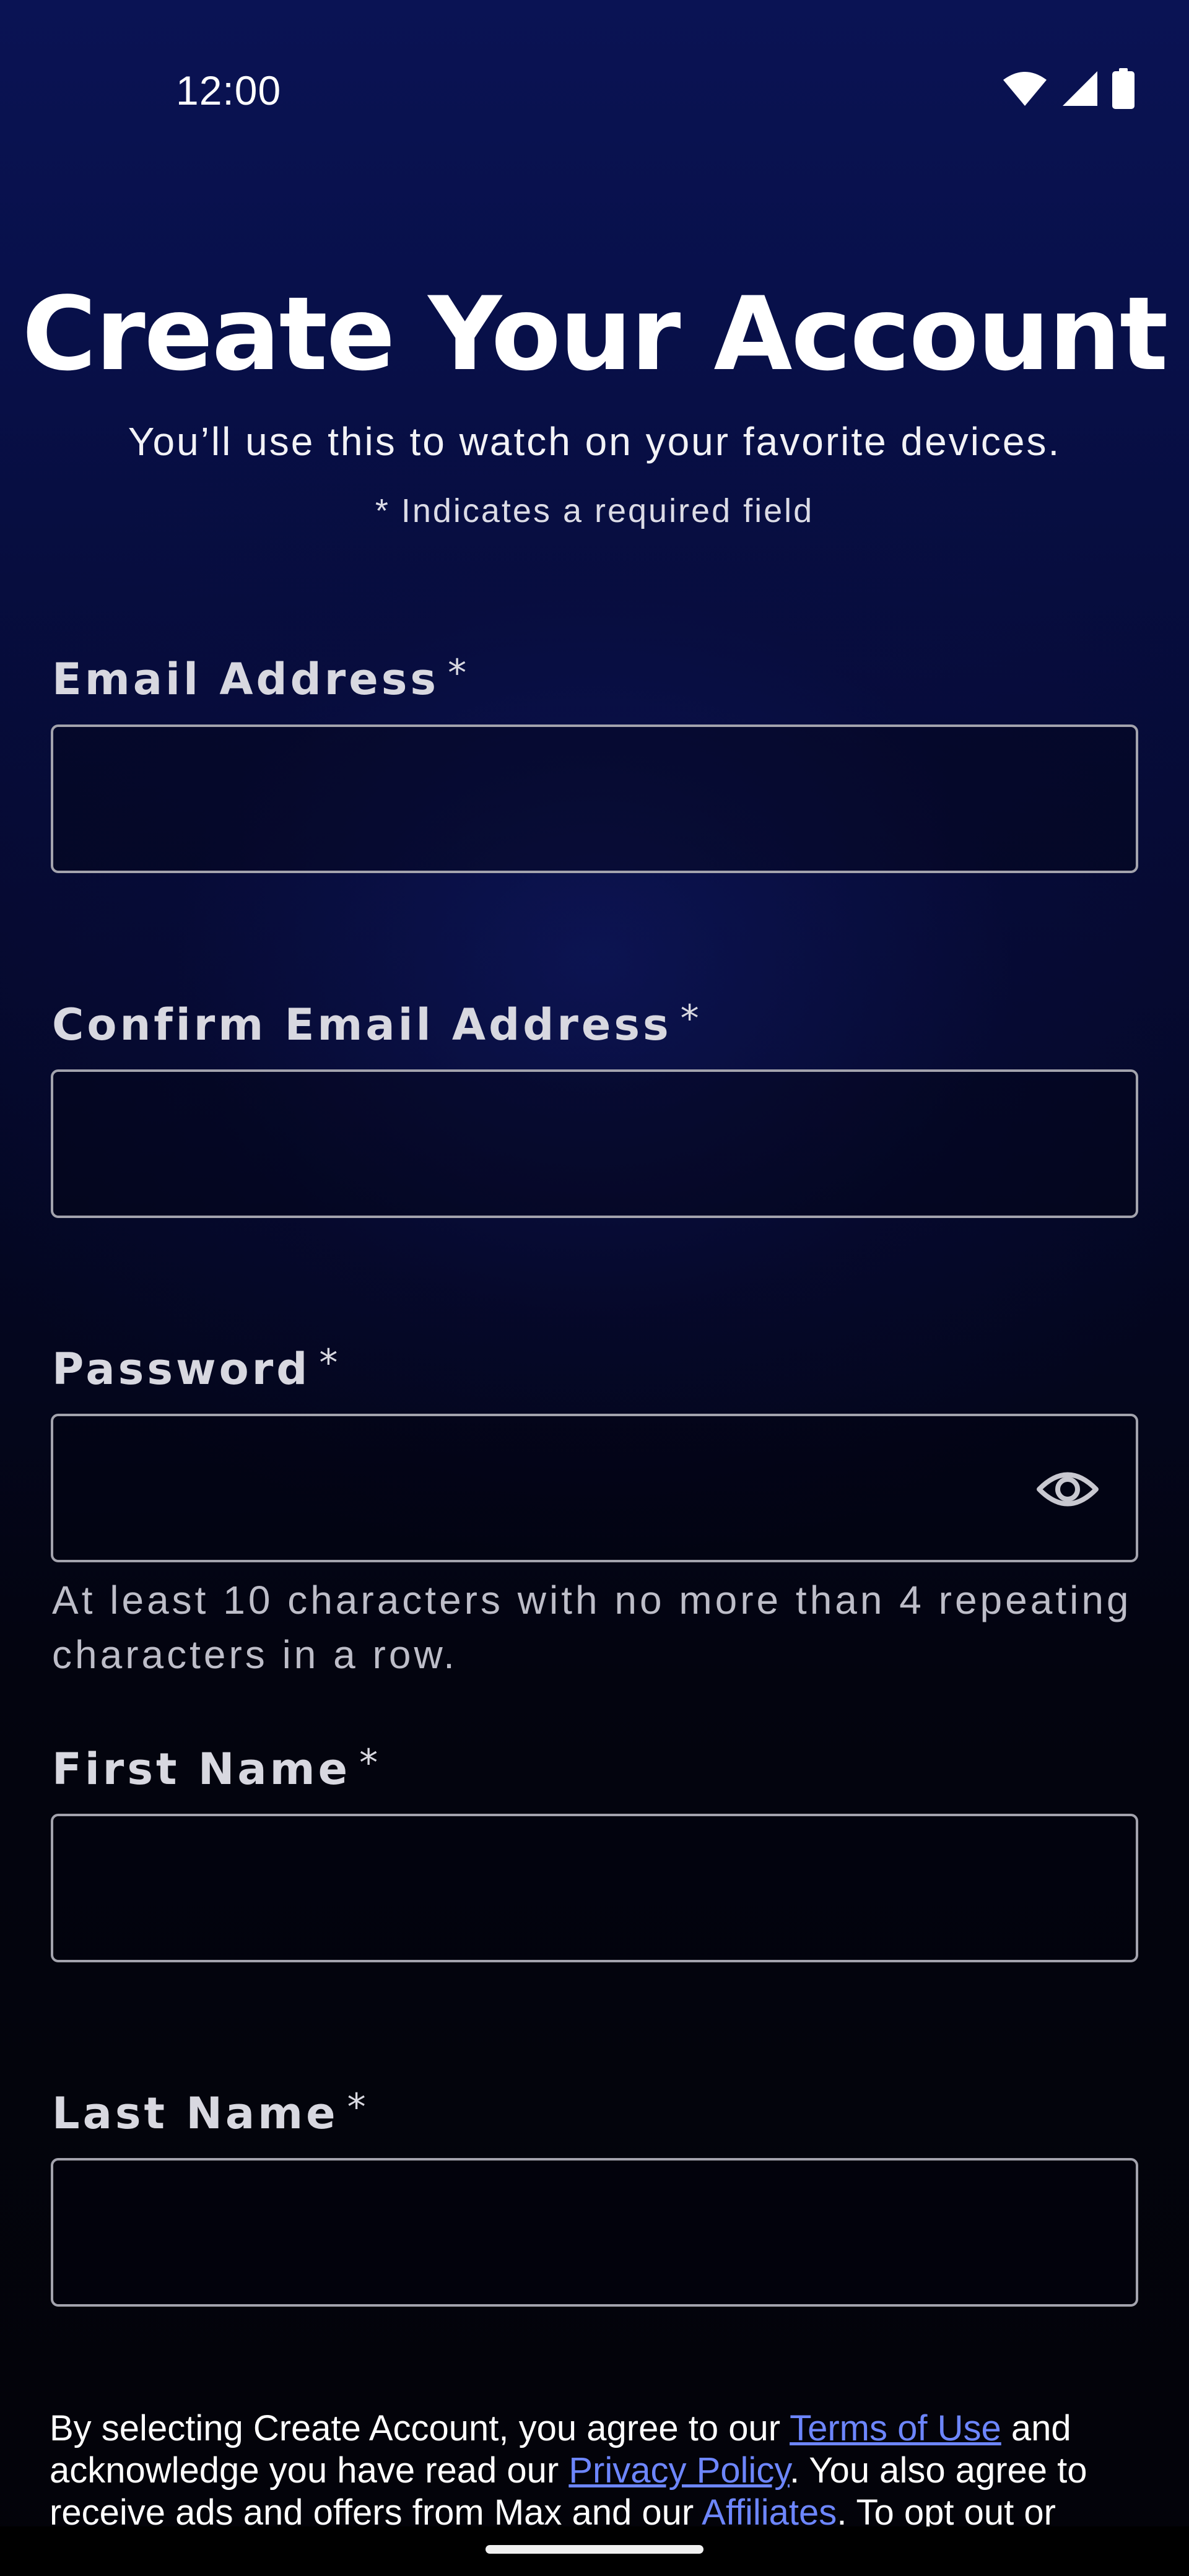  I want to click on first-name-label-text: First Name, so click(201, 1769).